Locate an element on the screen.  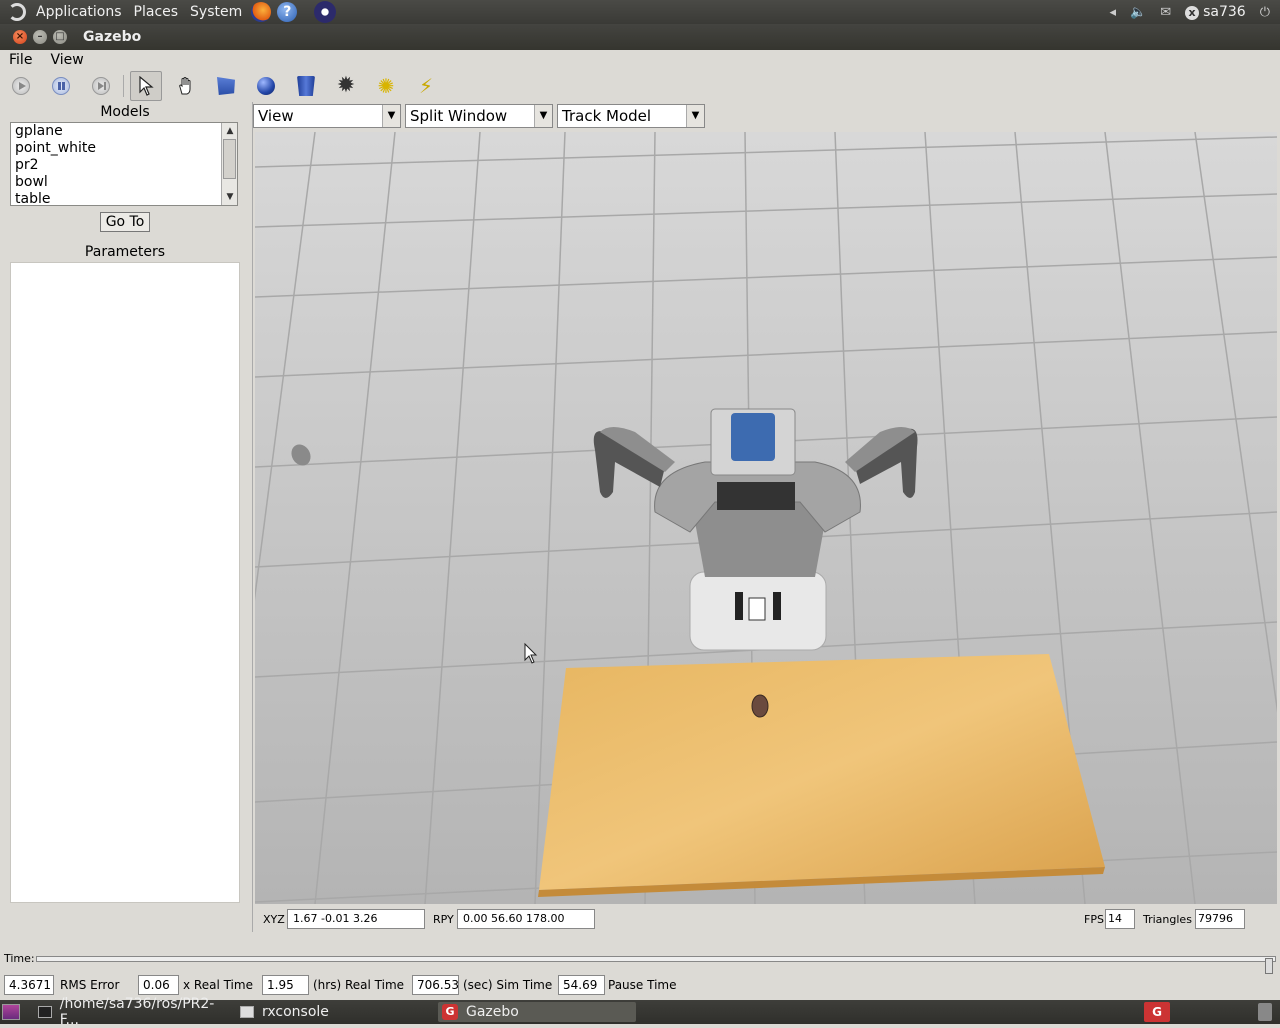
pause-time-label: Pause Time is located at coordinates (642, 985).